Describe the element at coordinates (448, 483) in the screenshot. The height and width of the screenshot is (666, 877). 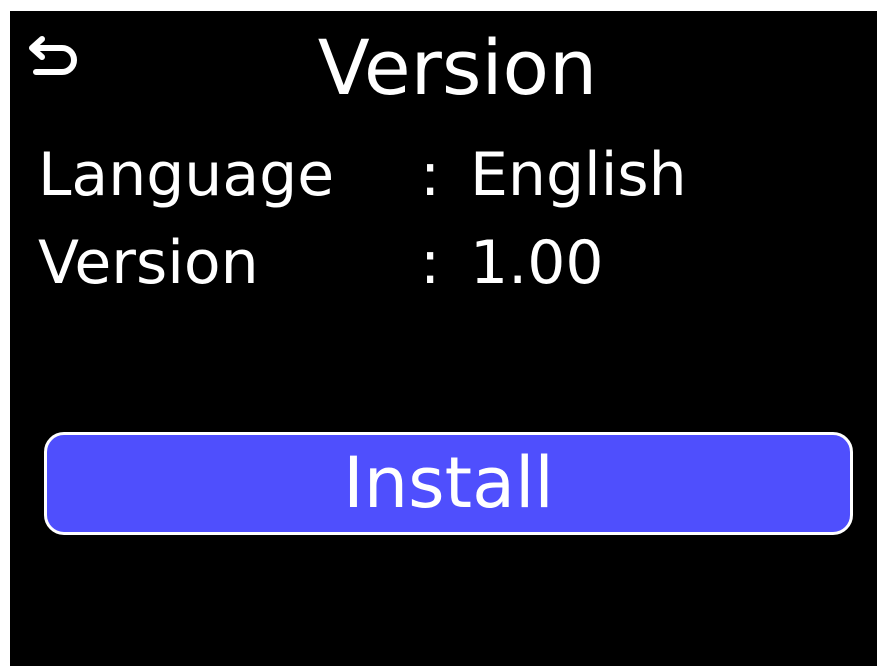
I see `install-button: Install` at that location.